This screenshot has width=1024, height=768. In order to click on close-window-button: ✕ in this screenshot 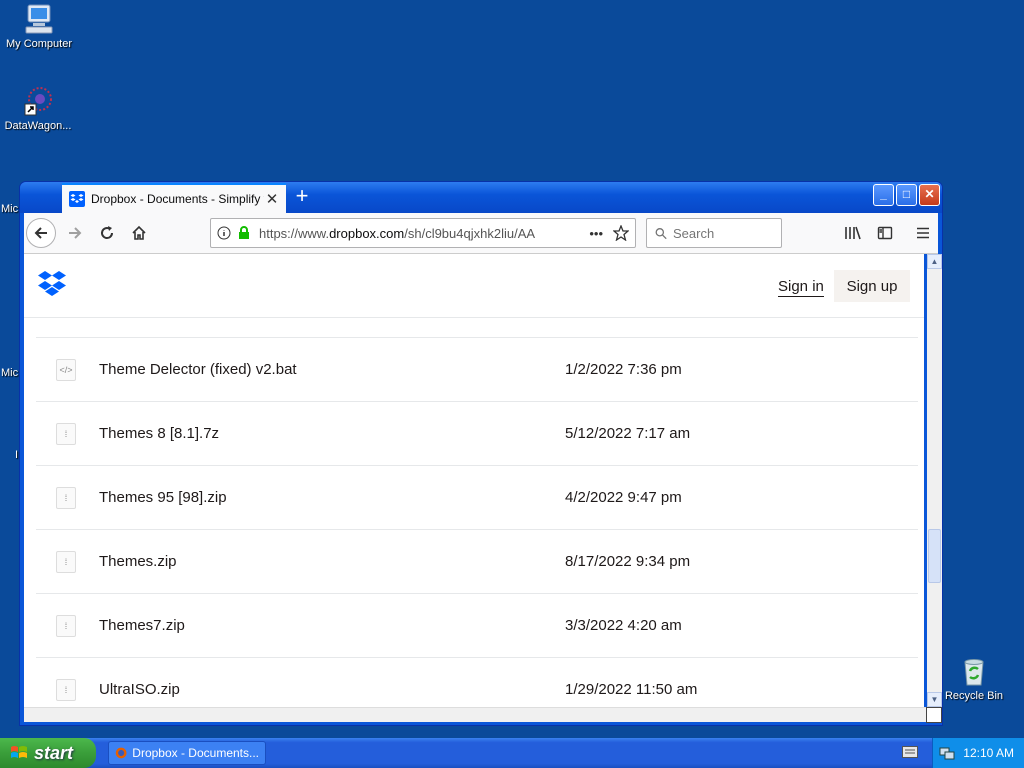, I will do `click(929, 195)`.